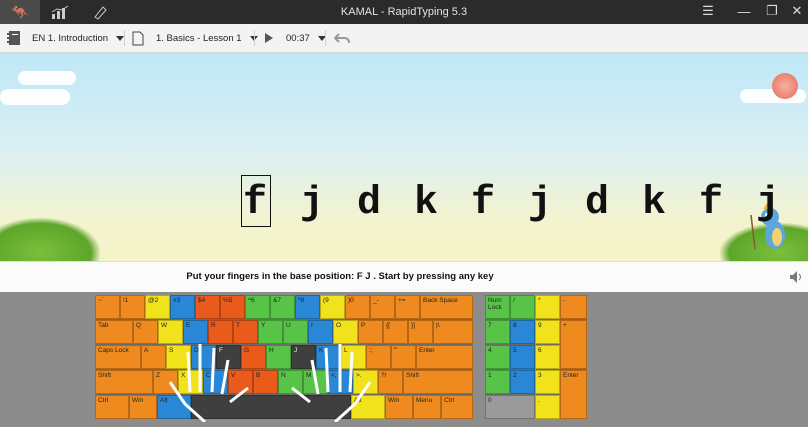 This screenshot has width=808, height=427. I want to click on window-title: KAMAL - RapidTyping 5.3, so click(404, 12).